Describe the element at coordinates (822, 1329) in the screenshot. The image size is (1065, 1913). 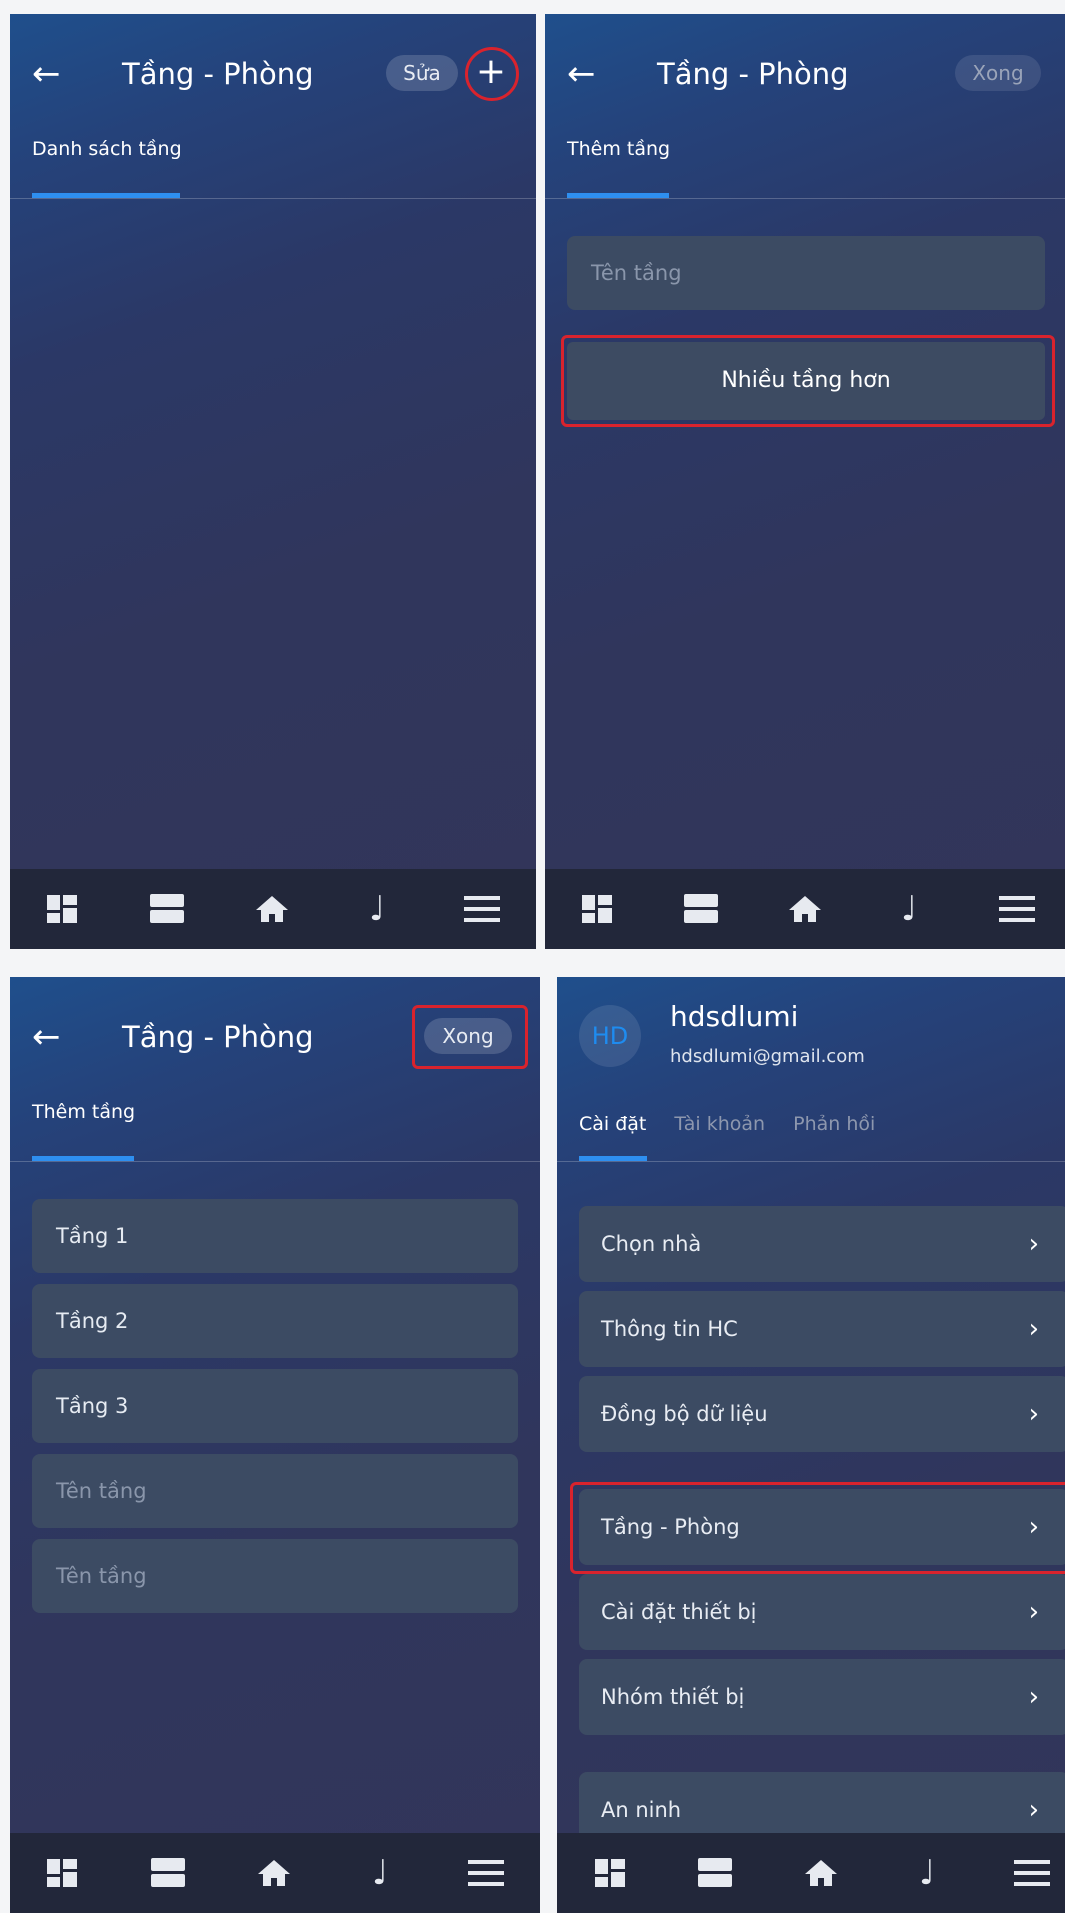
I see `menu-item-hc-info: Thông tin HC ›` at that location.